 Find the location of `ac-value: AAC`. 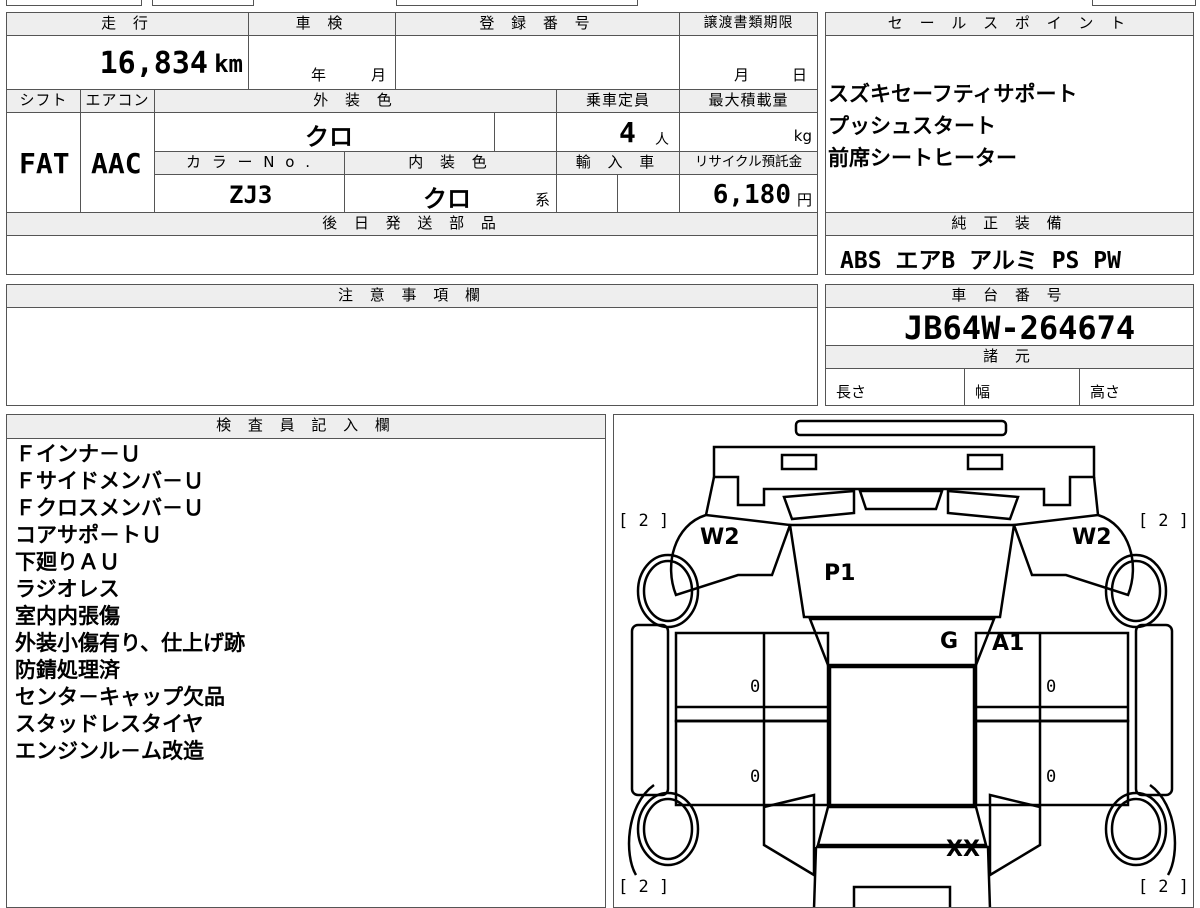

ac-value: AAC is located at coordinates (116, 163).